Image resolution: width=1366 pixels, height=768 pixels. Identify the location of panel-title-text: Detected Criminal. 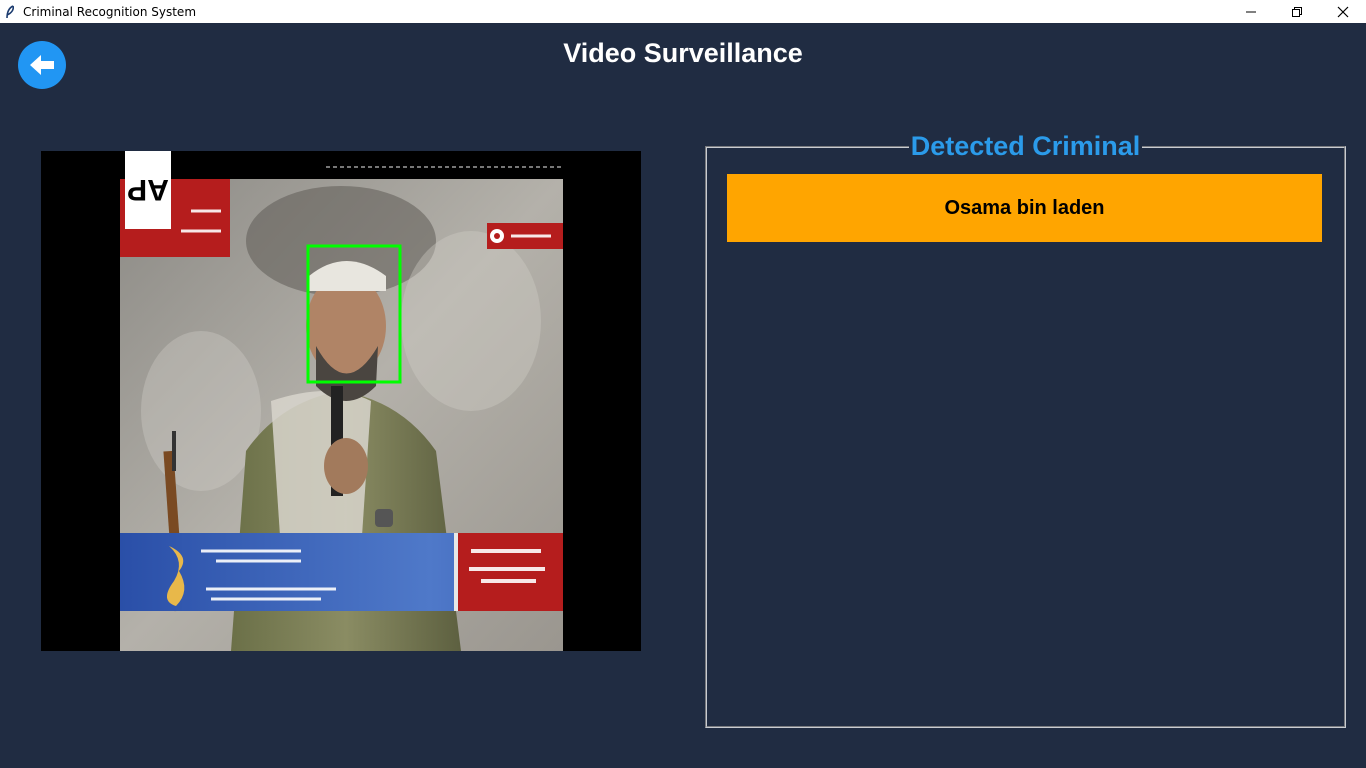
(1025, 146).